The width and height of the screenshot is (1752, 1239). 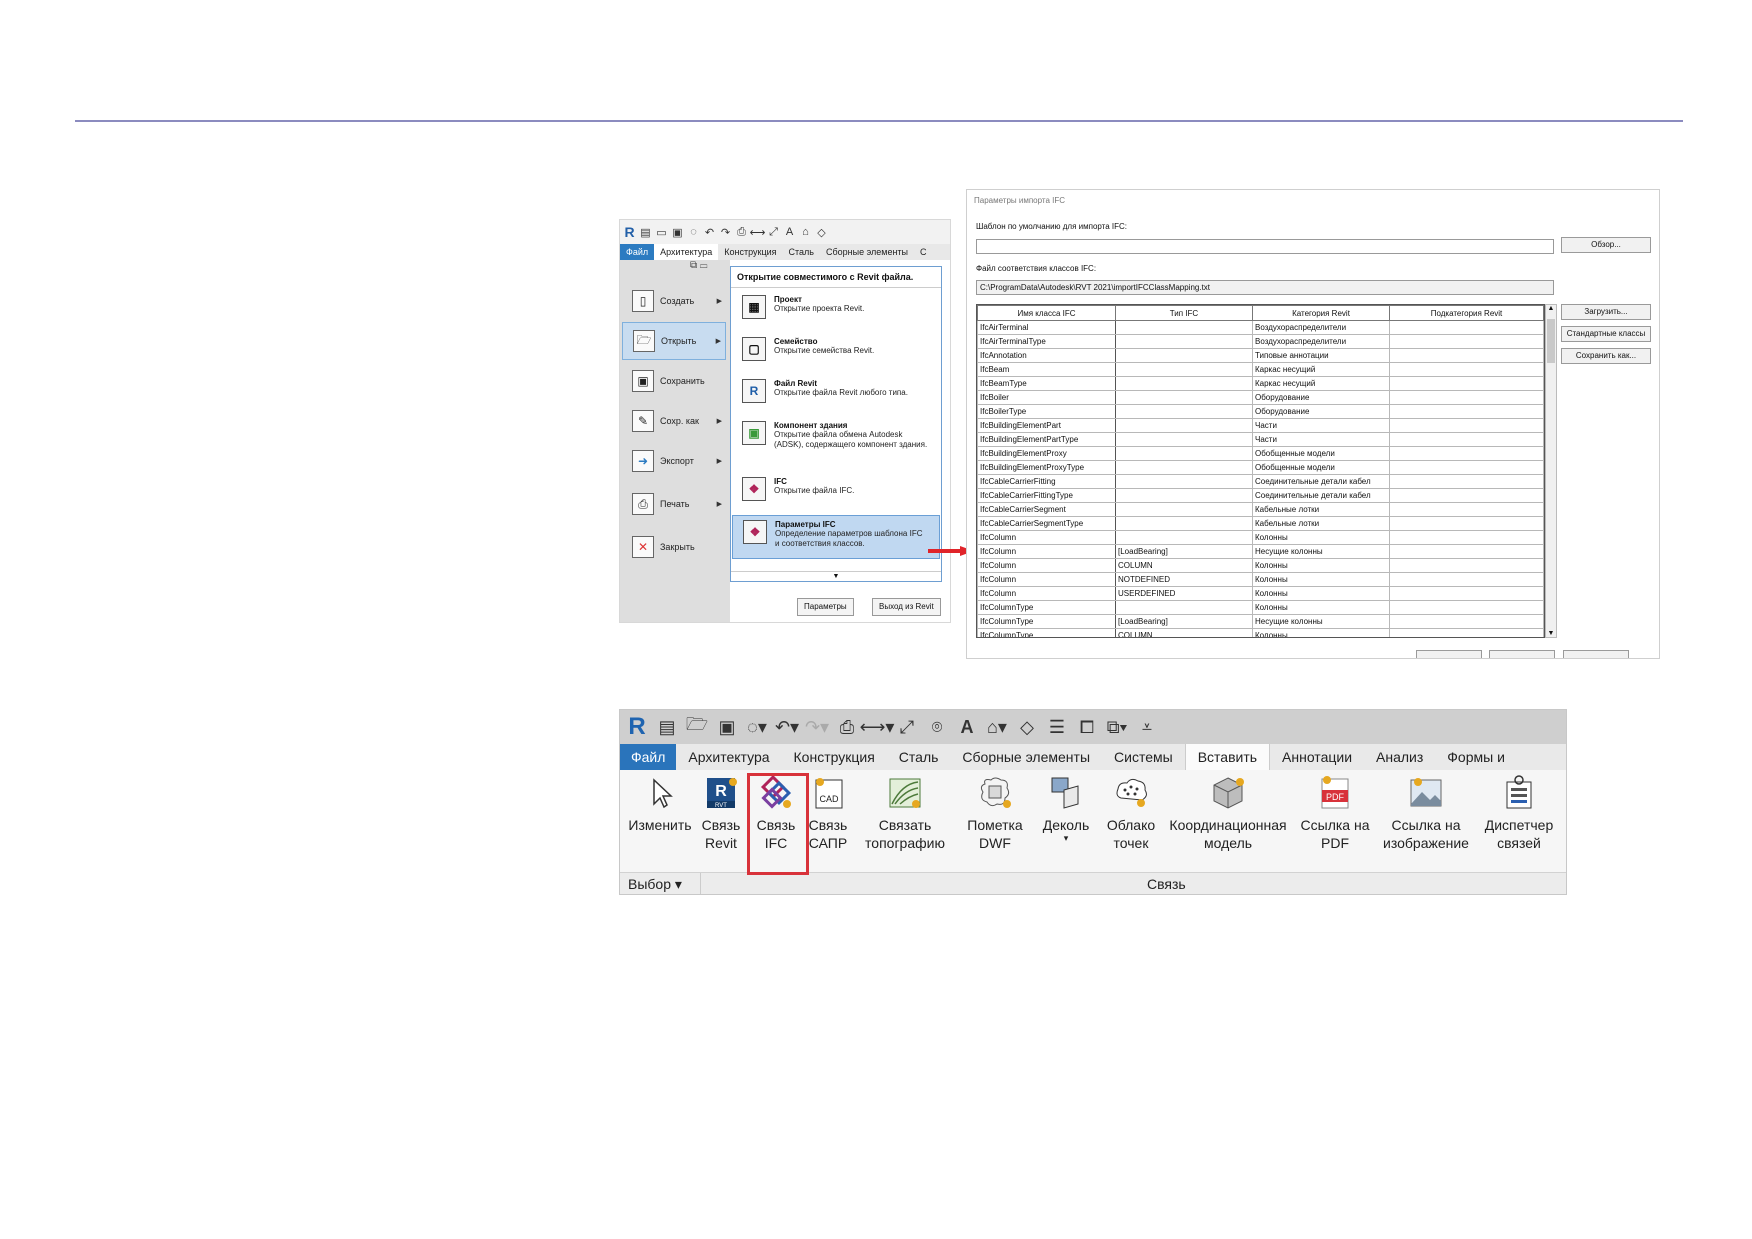 What do you see at coordinates (1066, 838) in the screenshot?
I see `chevron-down-icon: ▾` at bounding box center [1066, 838].